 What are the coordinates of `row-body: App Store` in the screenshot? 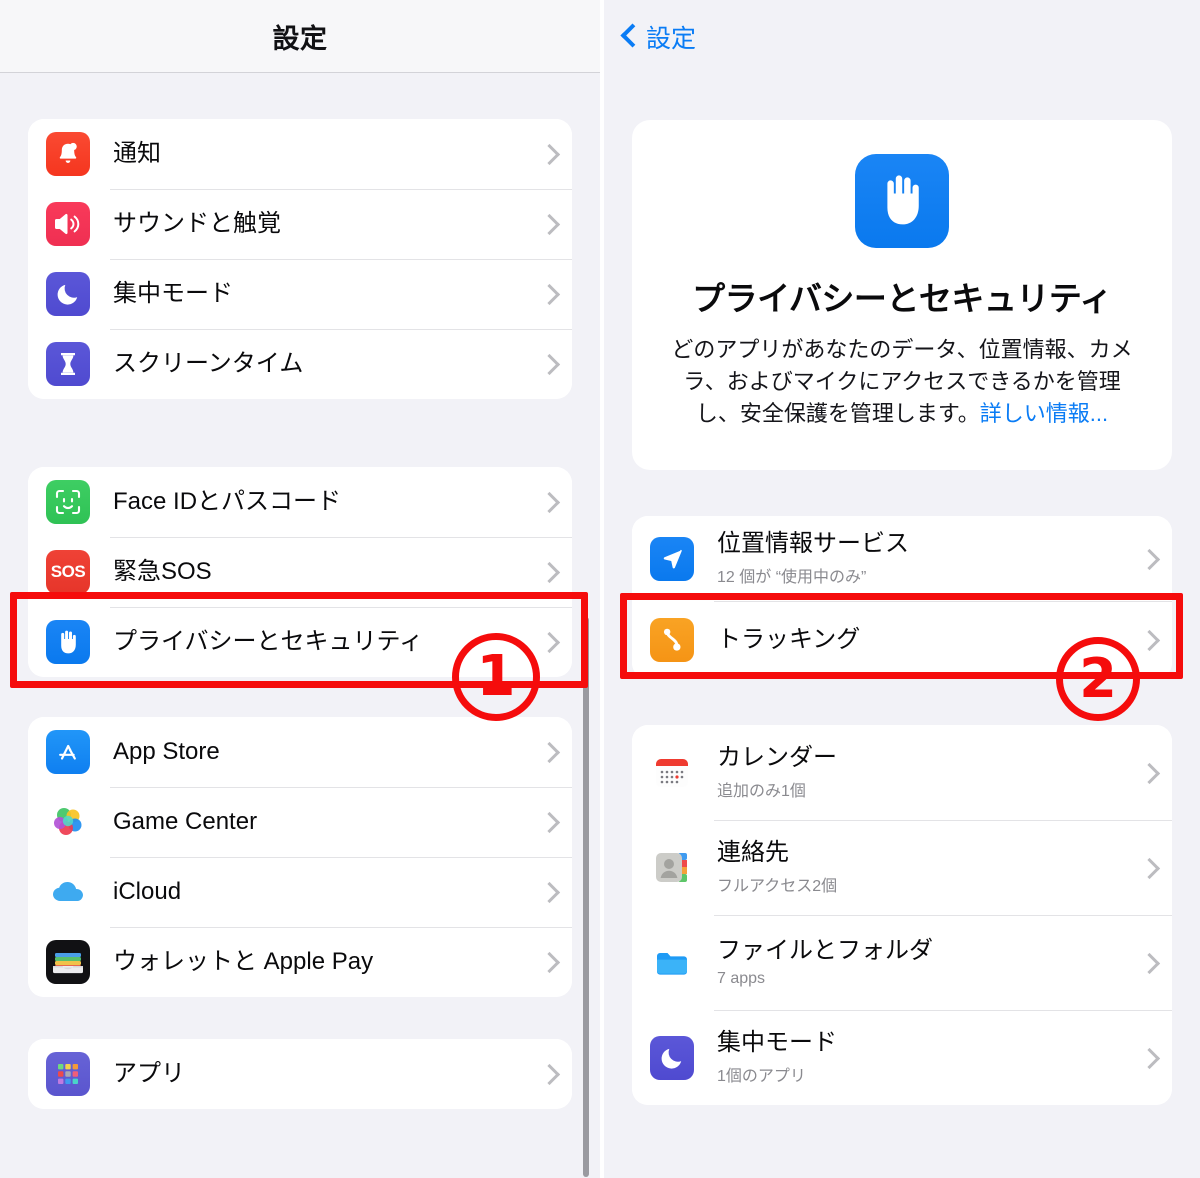 It's located at (322, 752).